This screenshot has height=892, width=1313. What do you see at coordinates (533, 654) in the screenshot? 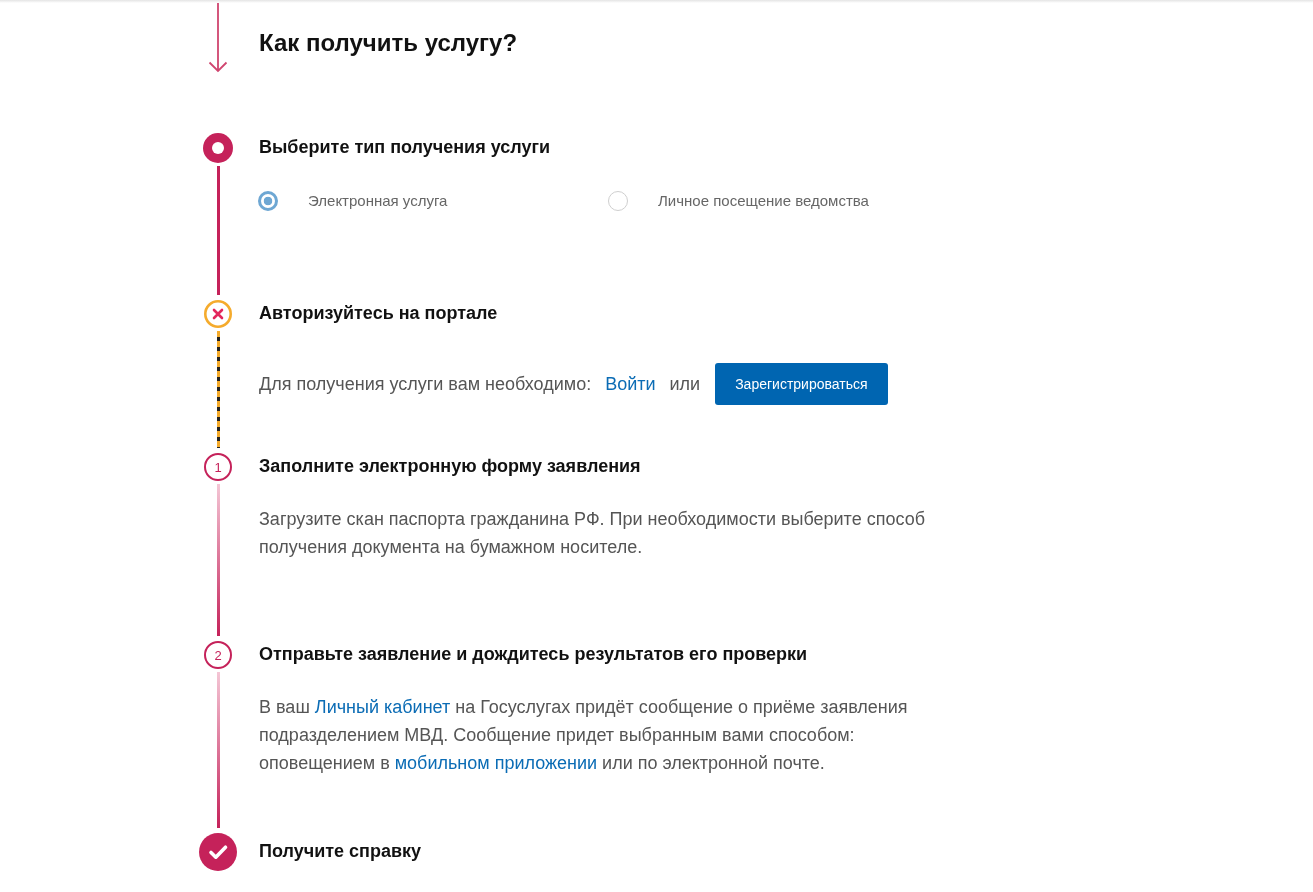
I see `step-title: Отправьте заявление и дождитесь результатов его проверки` at bounding box center [533, 654].